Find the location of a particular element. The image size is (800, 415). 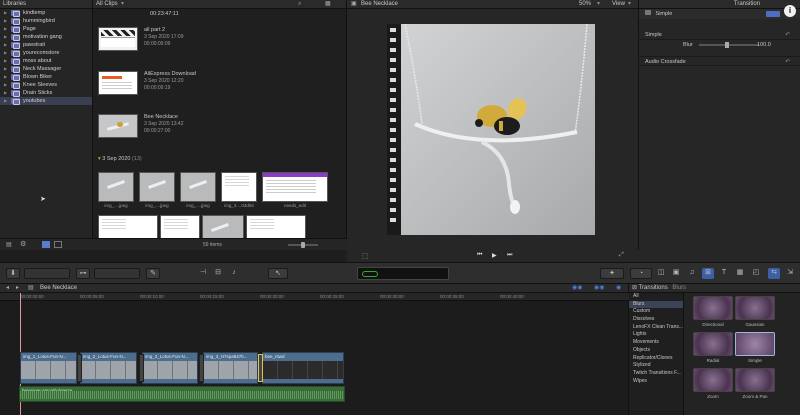

library-item: ▶ Neck Massager is located at coordinates (46, 69).